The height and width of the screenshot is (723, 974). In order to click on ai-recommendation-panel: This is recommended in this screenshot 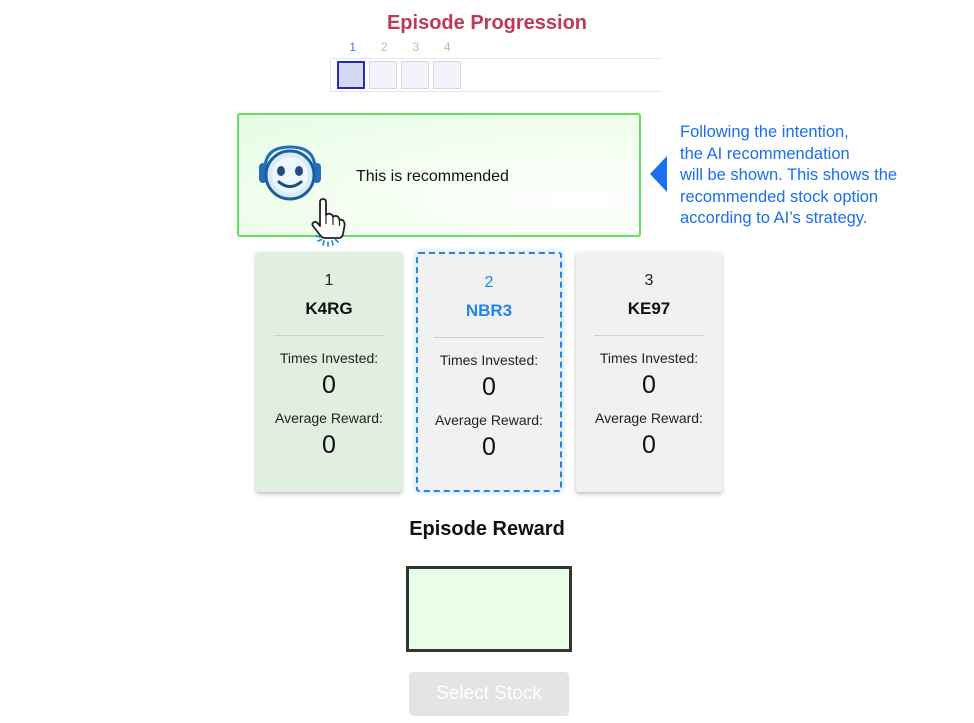, I will do `click(439, 175)`.